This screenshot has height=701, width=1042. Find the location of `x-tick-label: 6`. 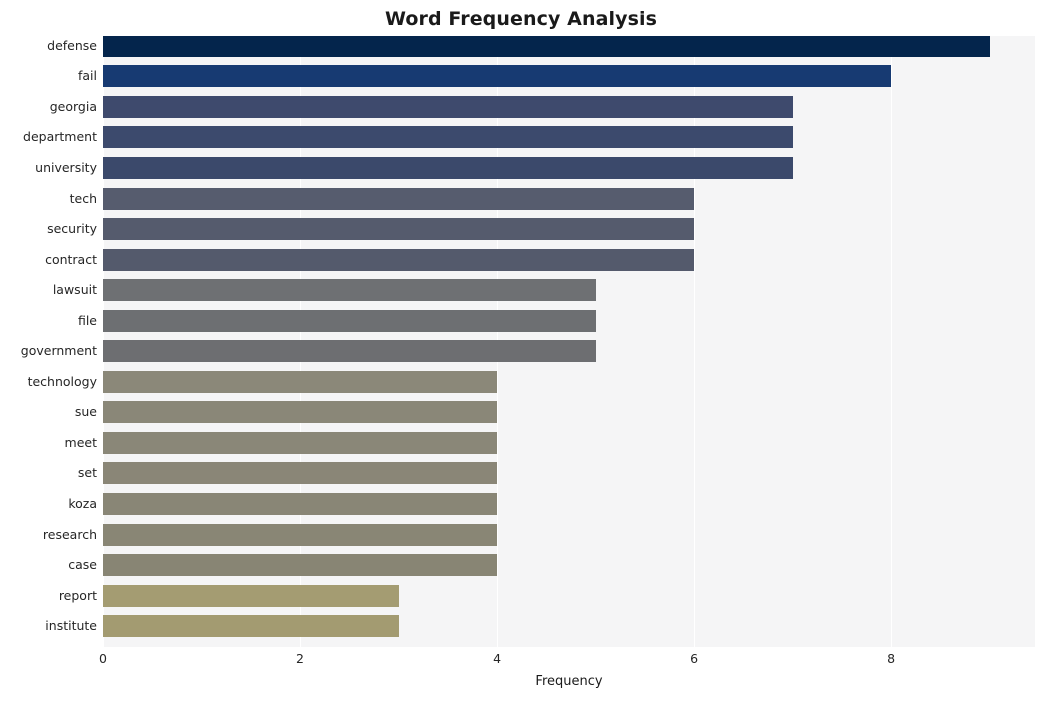

x-tick-label: 6 is located at coordinates (694, 658).